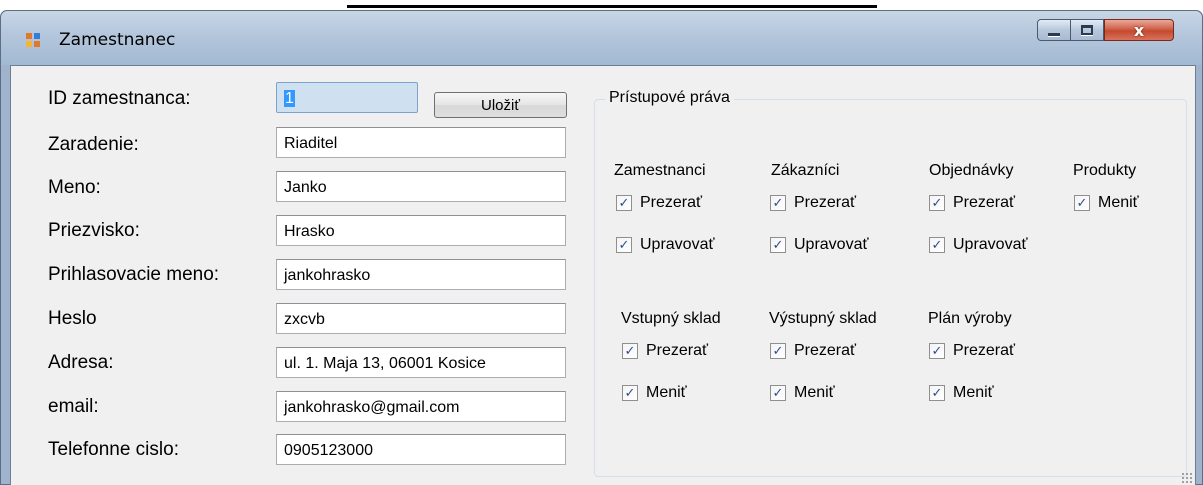  I want to click on first-name-field: Janko, so click(421, 186).